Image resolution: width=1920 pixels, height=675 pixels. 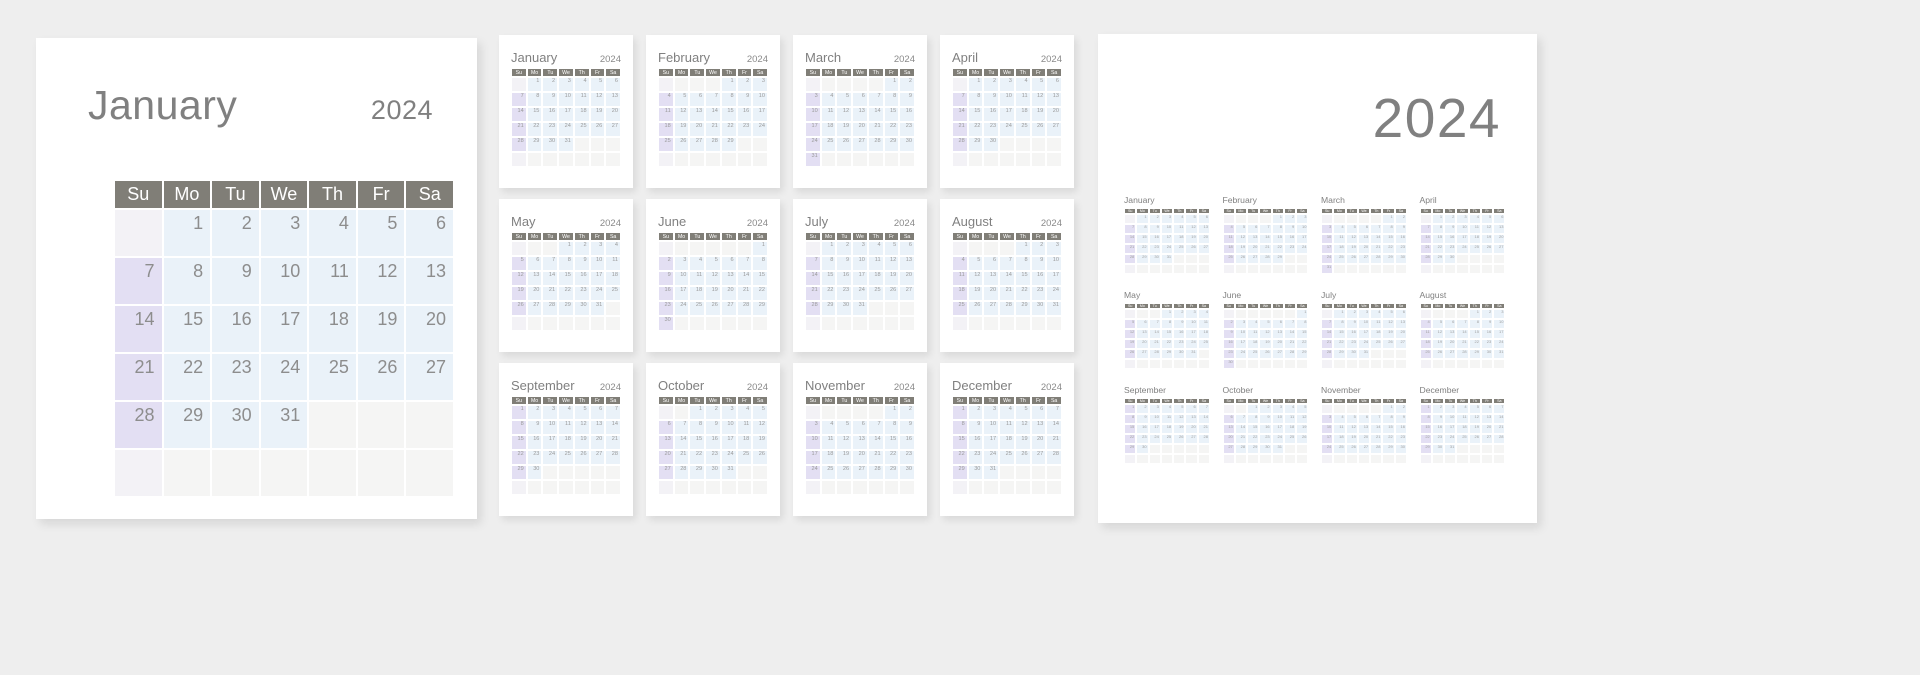 I want to click on month-day-cell: 24, so click(x=681, y=308).